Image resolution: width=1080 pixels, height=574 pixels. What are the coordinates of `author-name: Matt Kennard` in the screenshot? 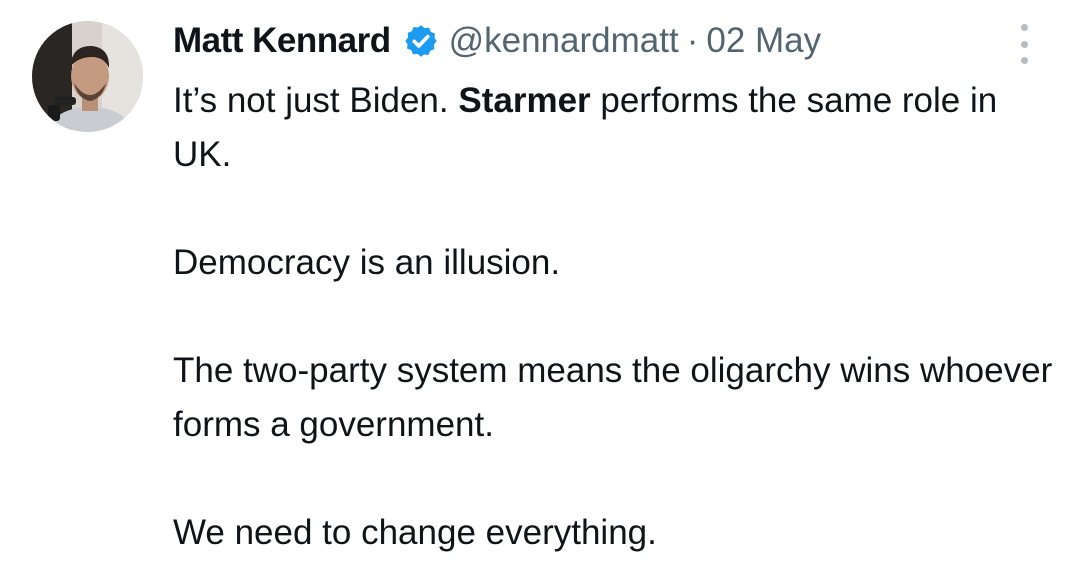 It's located at (282, 41).